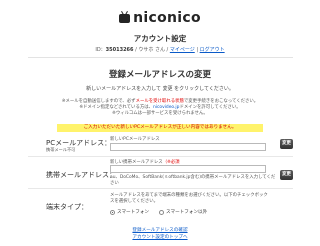 The image size is (320, 246). What do you see at coordinates (166, 107) in the screenshot?
I see `domain-link: nicovideo.jp` at bounding box center [166, 107].